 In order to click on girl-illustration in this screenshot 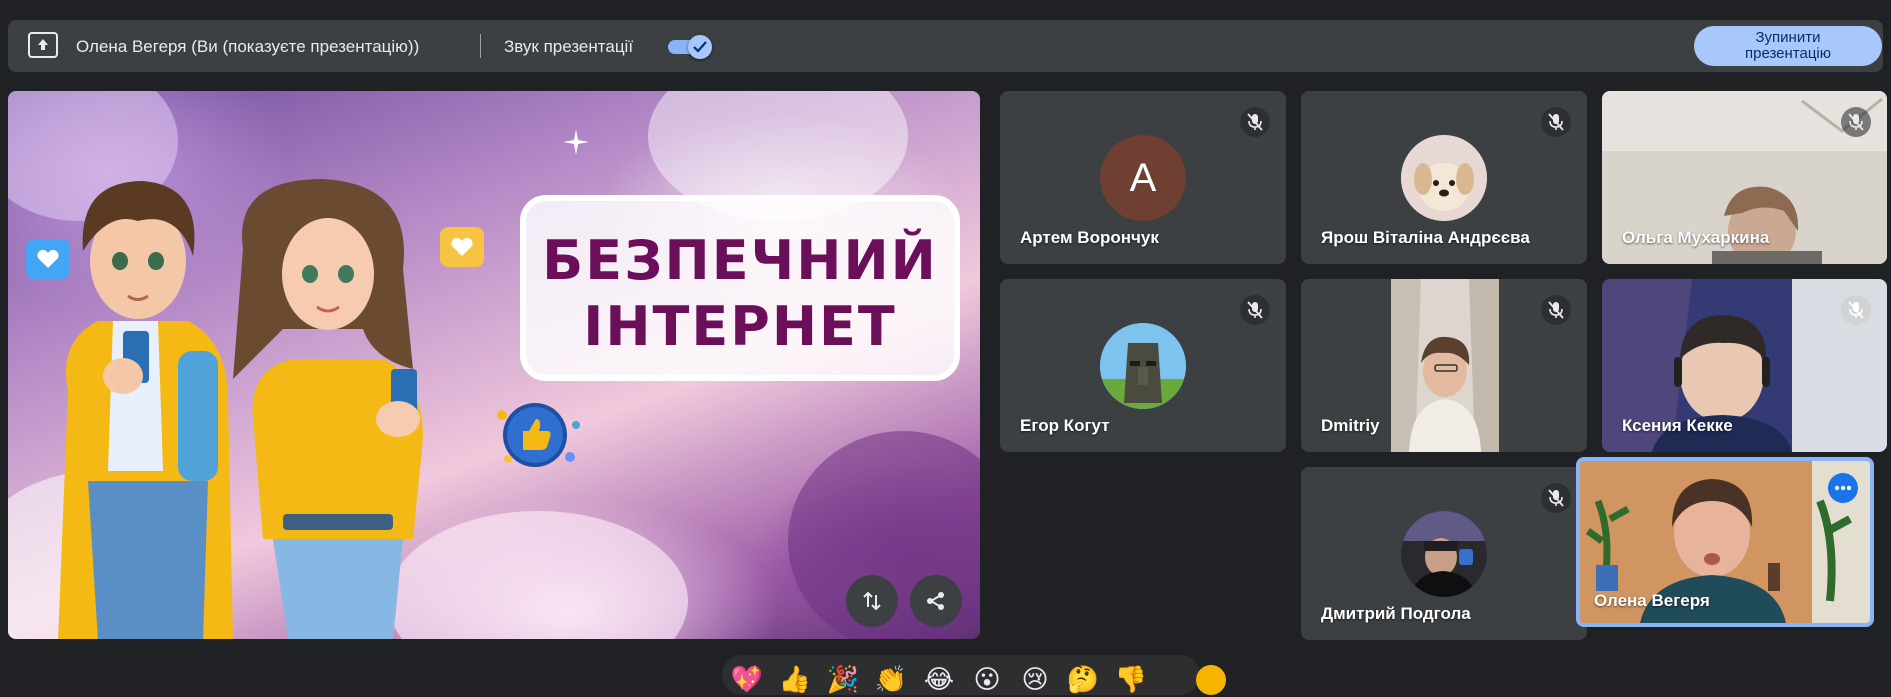, I will do `click(328, 409)`.